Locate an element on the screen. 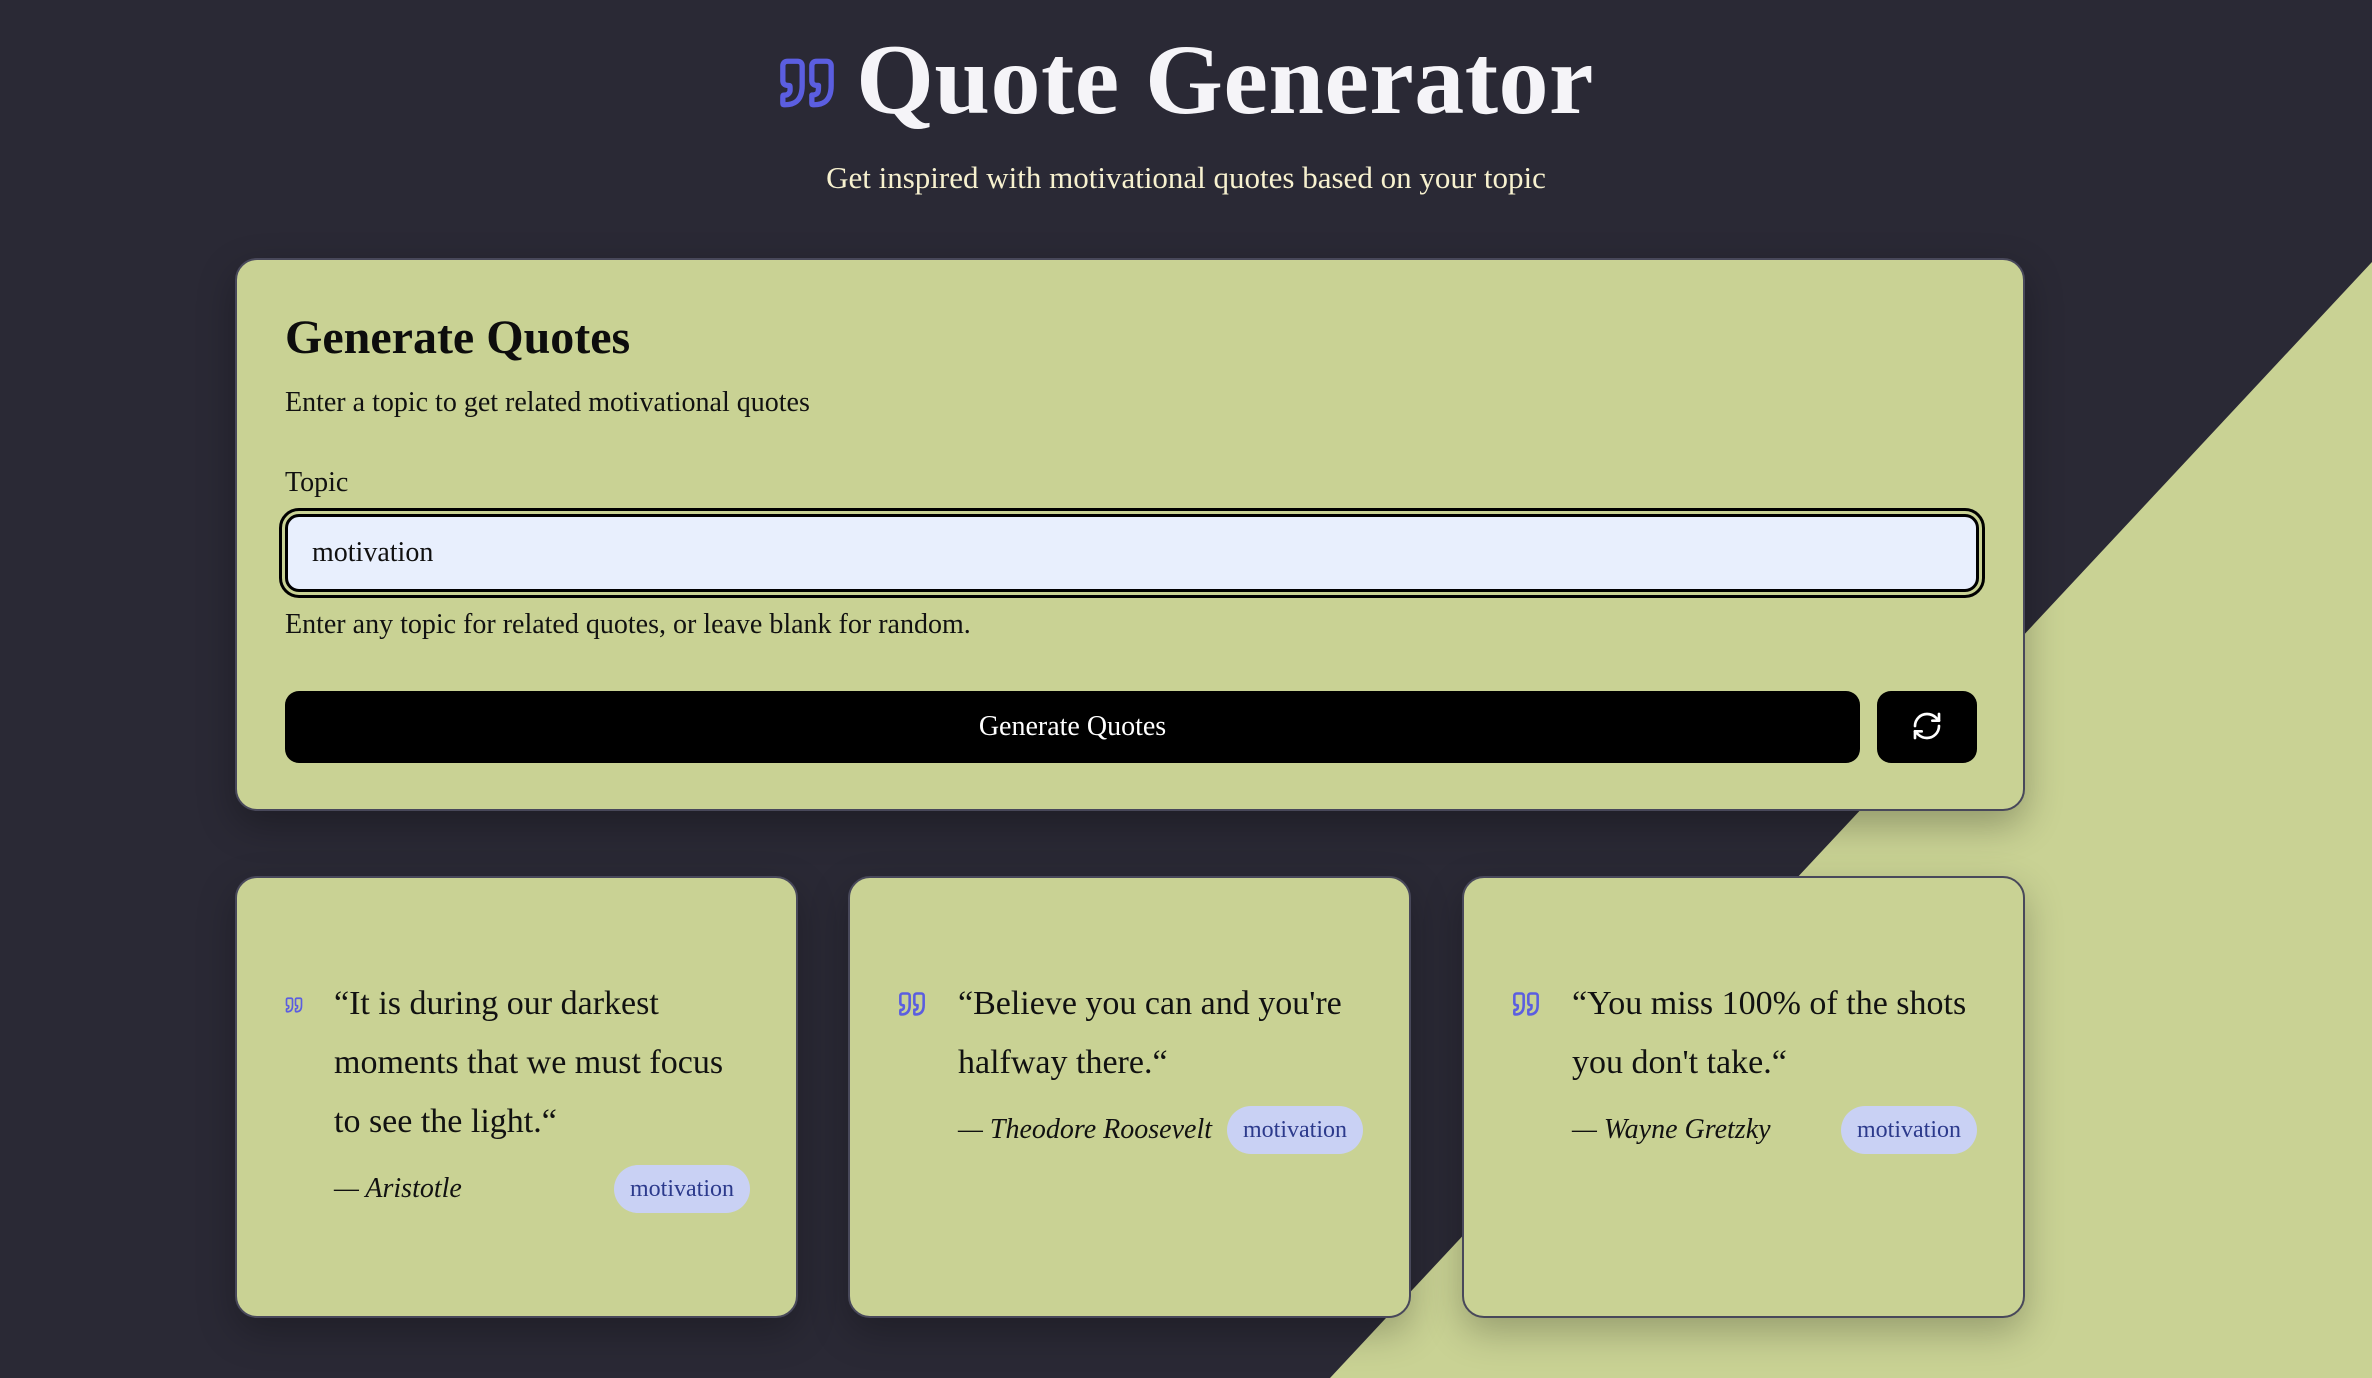  title-row: Quote Generator is located at coordinates (1186, 80).